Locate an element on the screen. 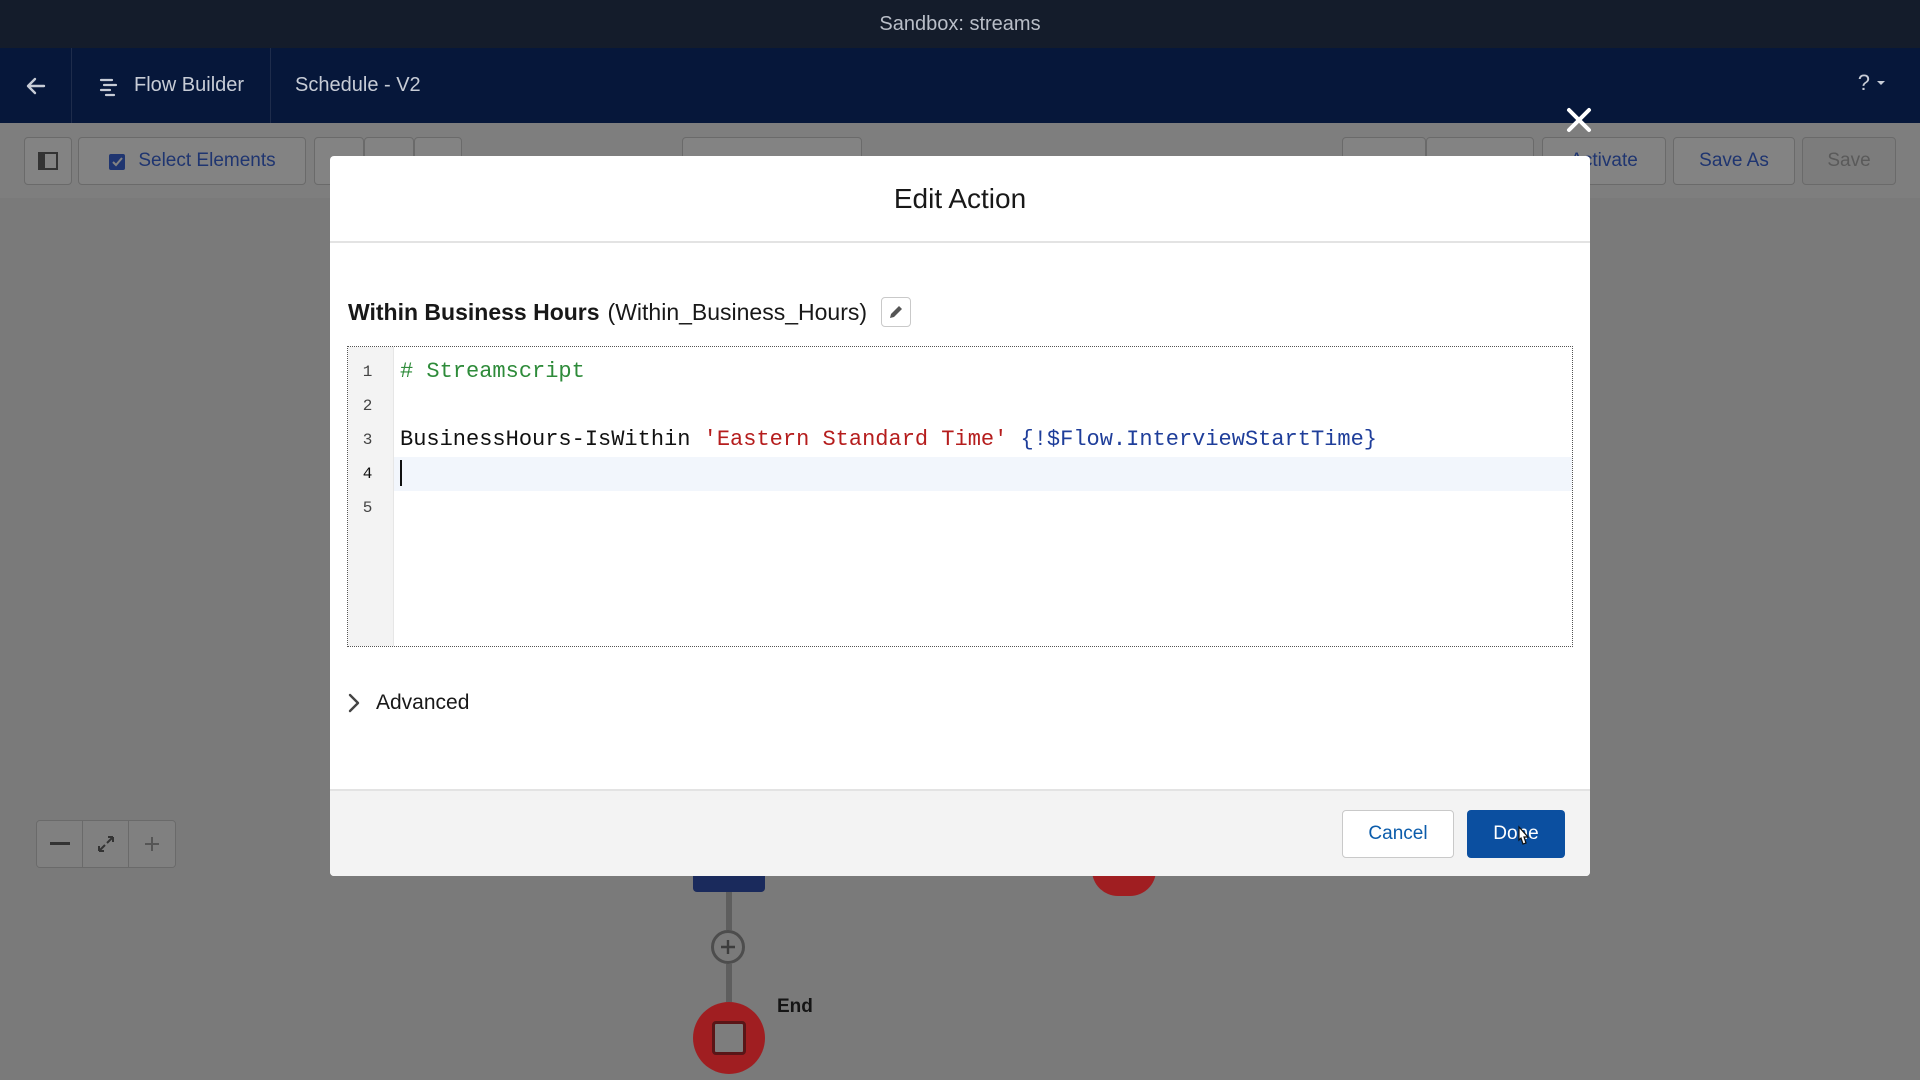  toggle-panel-button is located at coordinates (48, 161).